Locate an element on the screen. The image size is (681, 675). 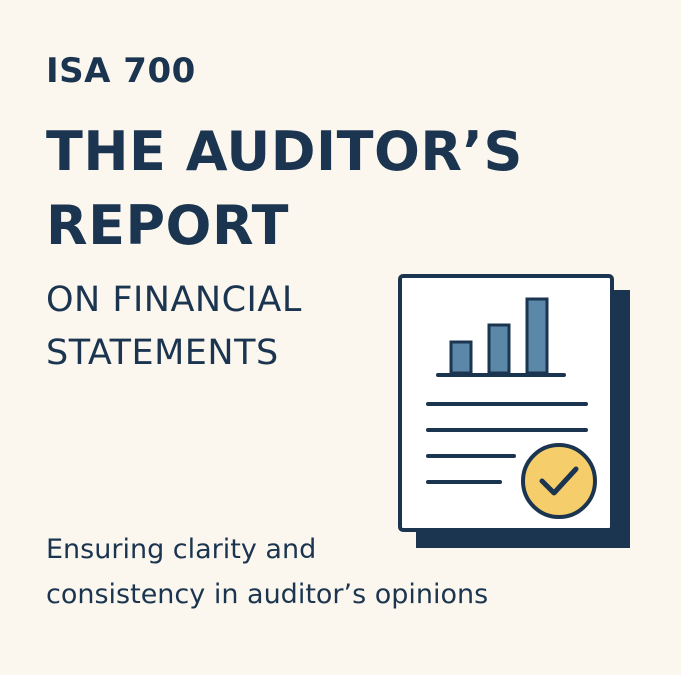
subtitle-line-2: STATEMENTS is located at coordinates (162, 353).